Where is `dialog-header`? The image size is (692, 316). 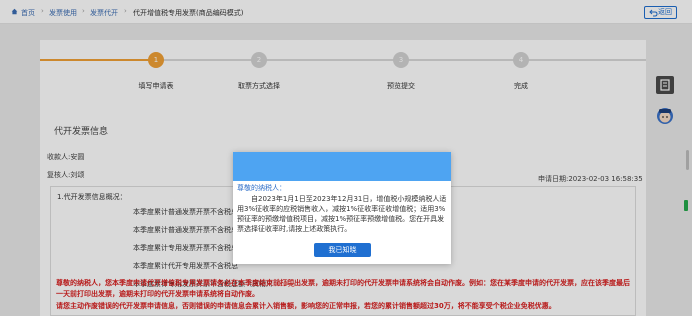
dialog-header is located at coordinates (342, 166).